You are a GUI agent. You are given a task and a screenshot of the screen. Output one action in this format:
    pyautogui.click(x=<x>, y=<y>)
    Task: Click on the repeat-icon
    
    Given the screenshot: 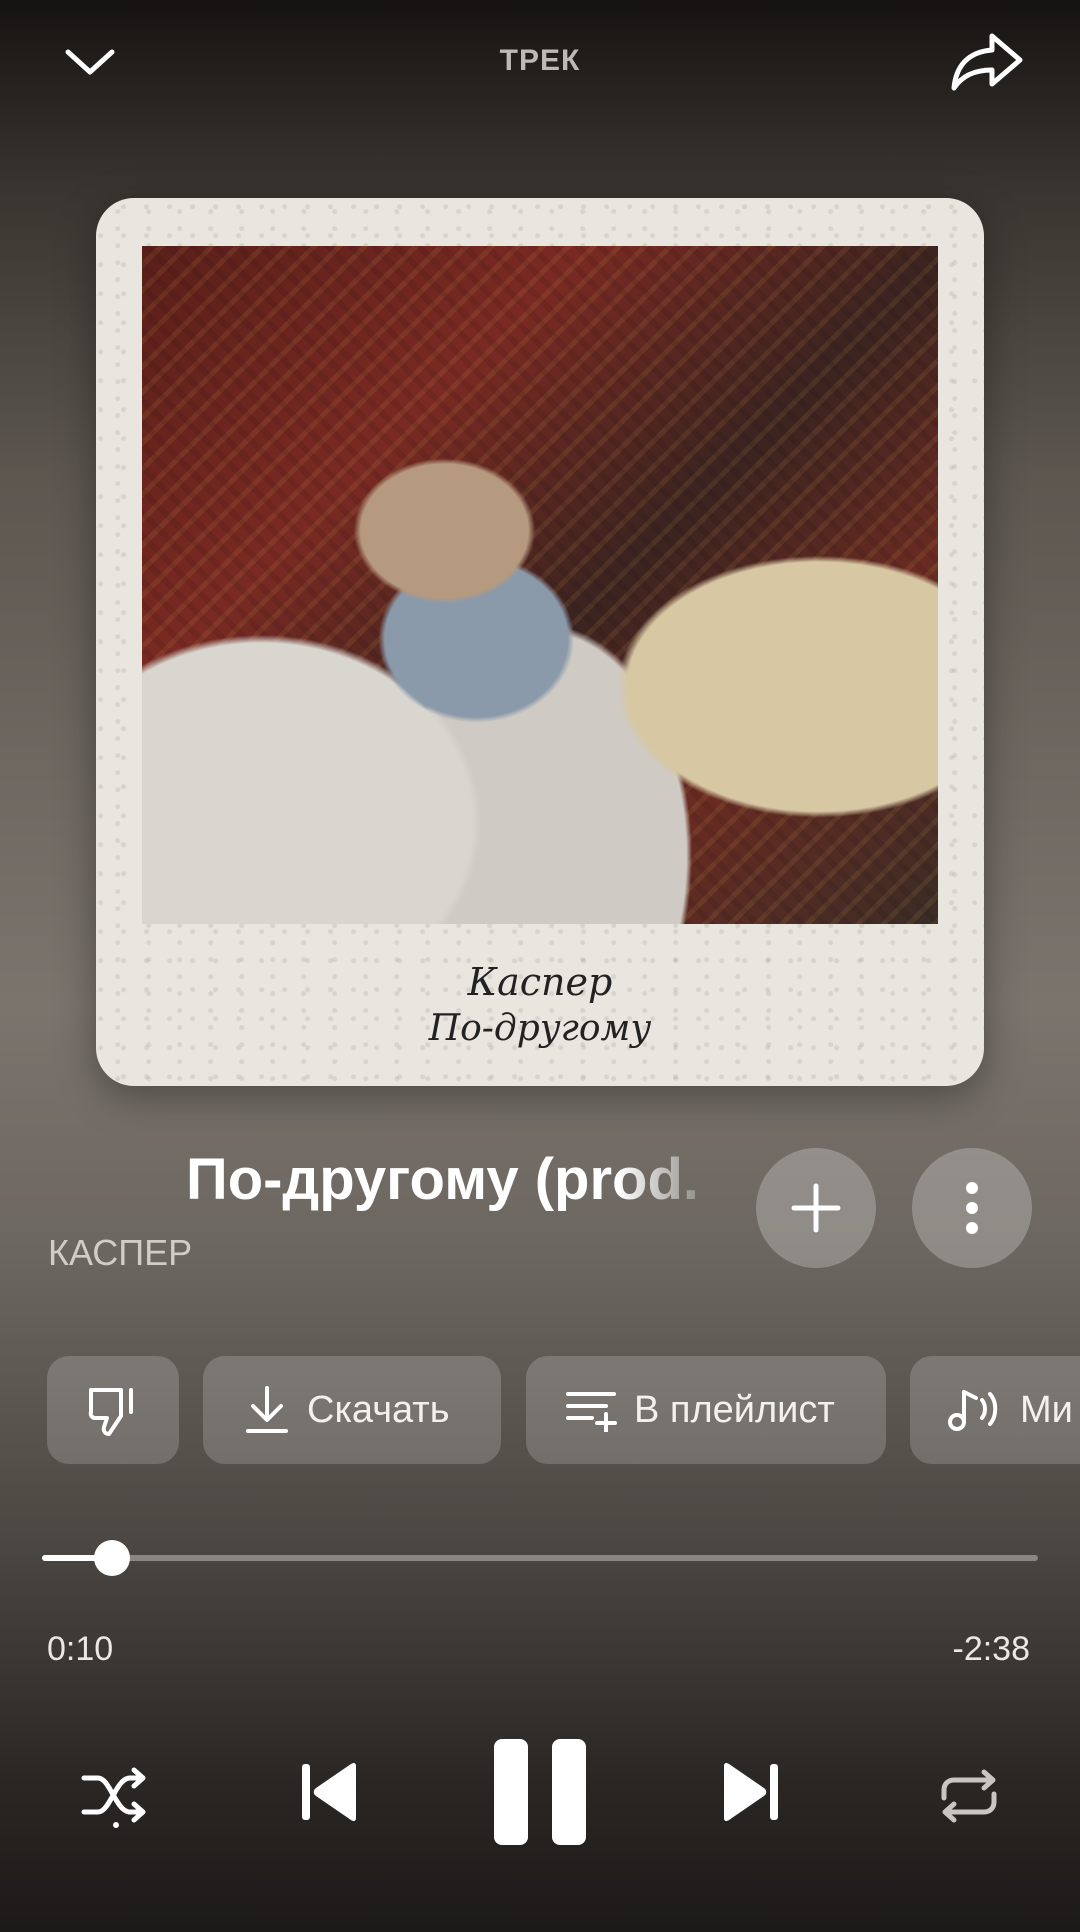 What is the action you would take?
    pyautogui.click(x=969, y=1796)
    